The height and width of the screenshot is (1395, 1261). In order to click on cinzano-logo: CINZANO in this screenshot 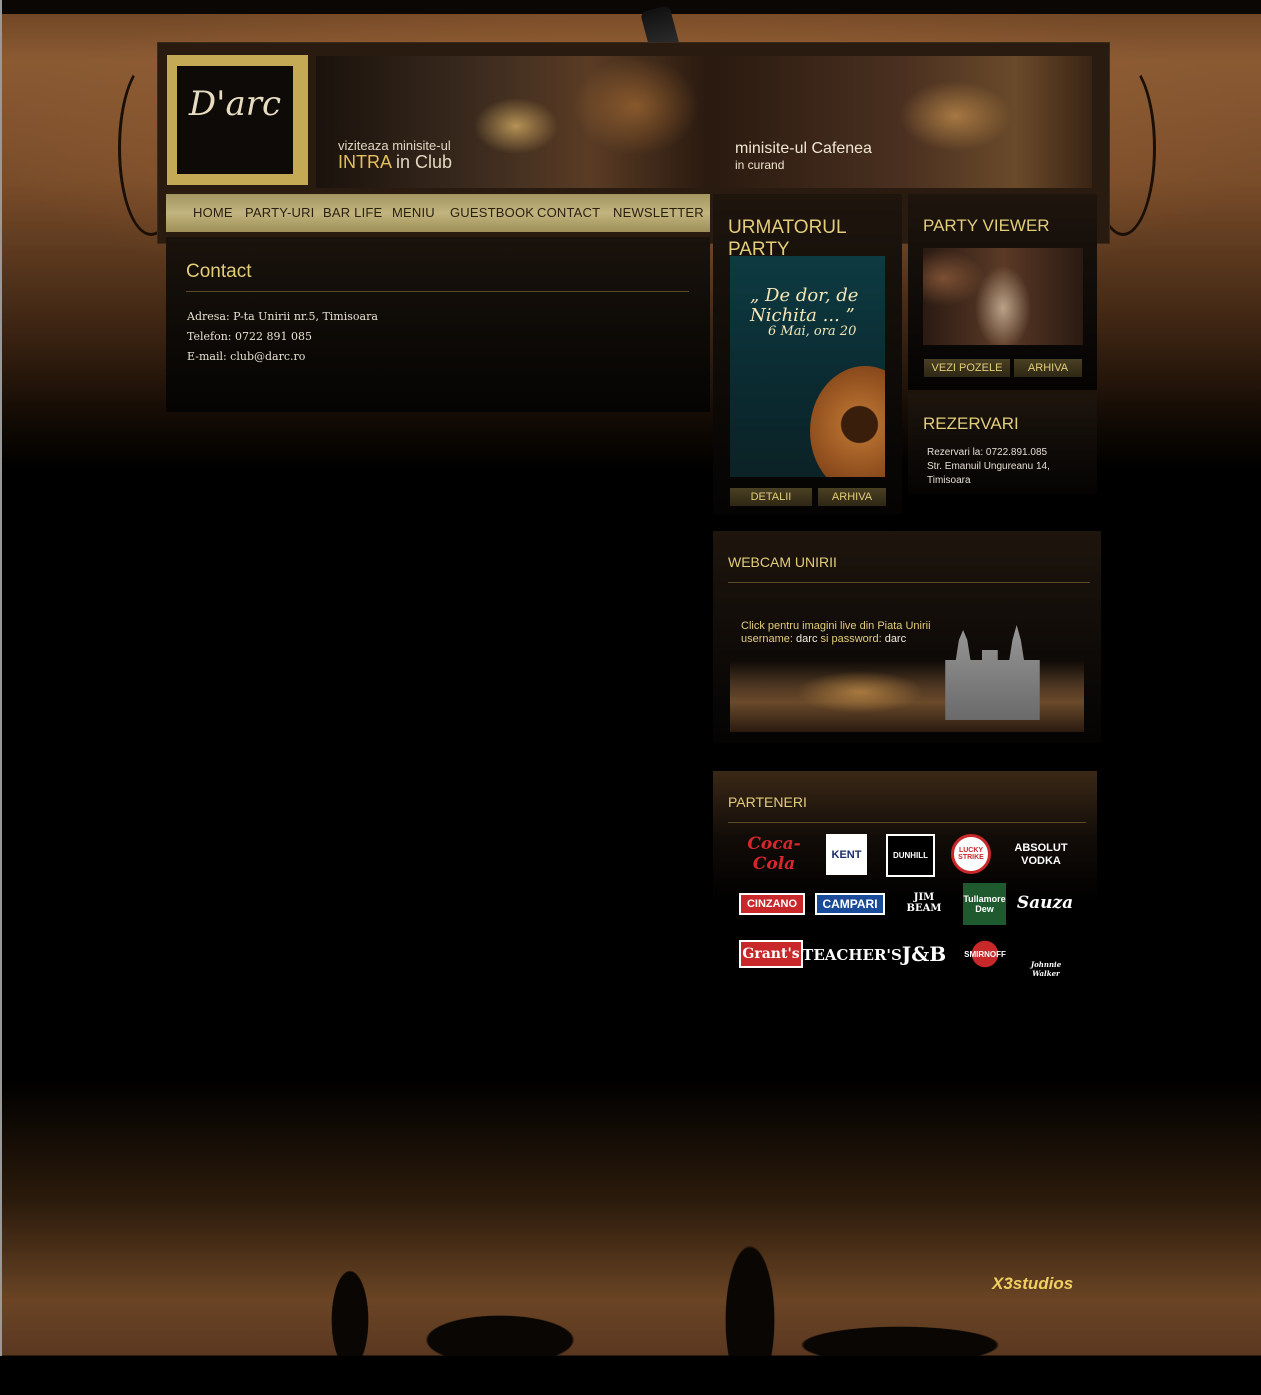, I will do `click(772, 904)`.